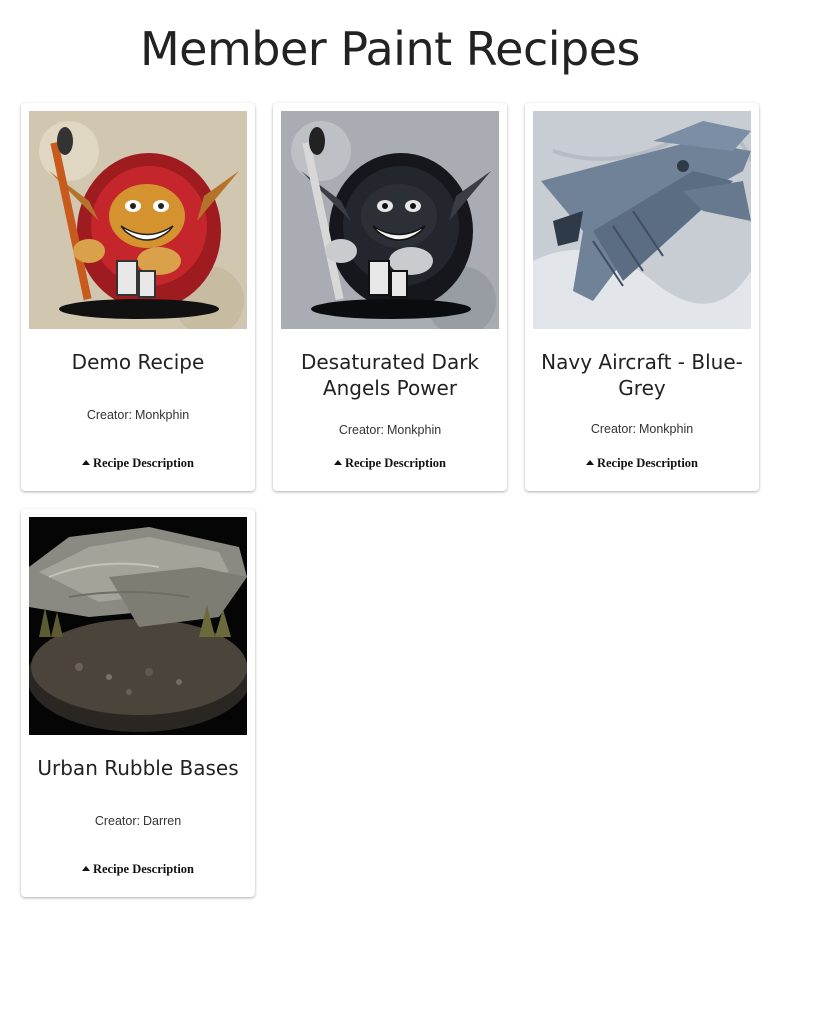 The height and width of the screenshot is (1016, 815). I want to click on recipe-title: Navy Aircraft - Blue-Grey, so click(642, 375).